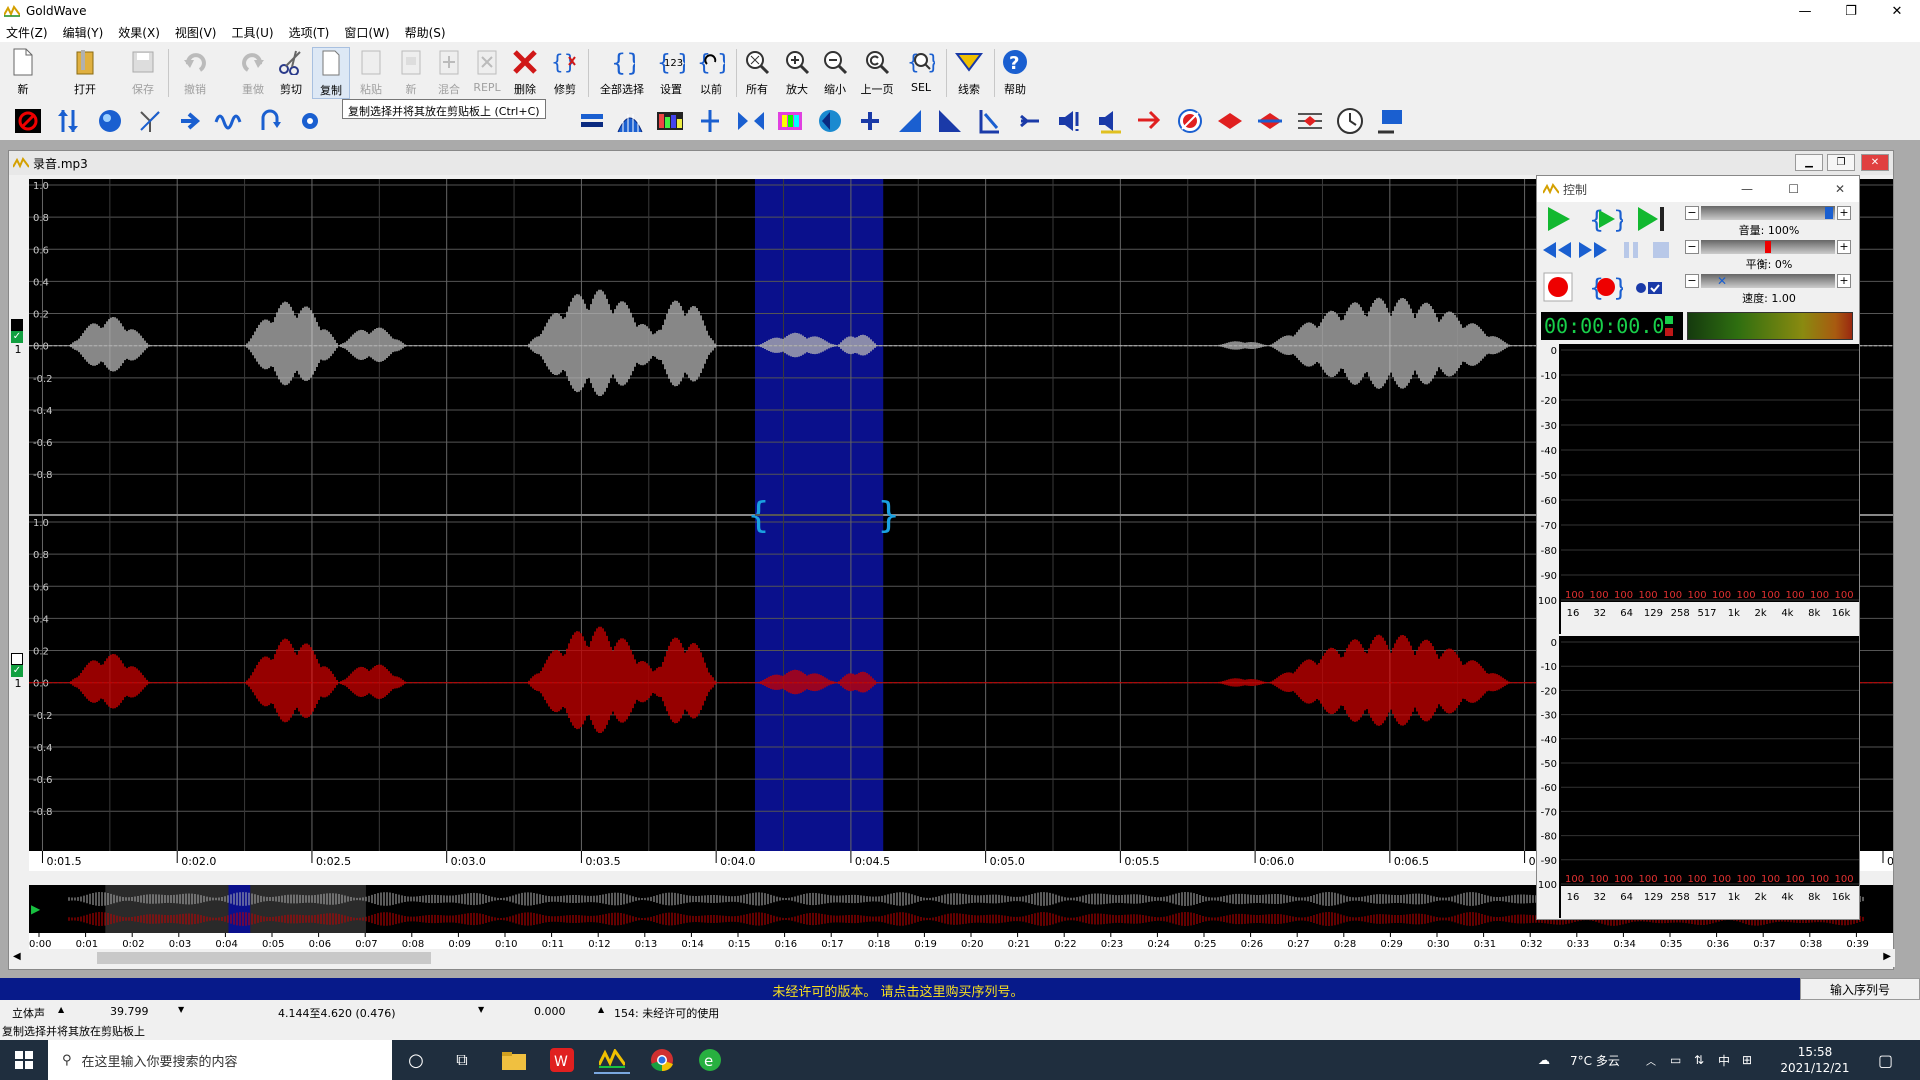 The image size is (1920, 1080). I want to click on reverse-icon, so click(1270, 121).